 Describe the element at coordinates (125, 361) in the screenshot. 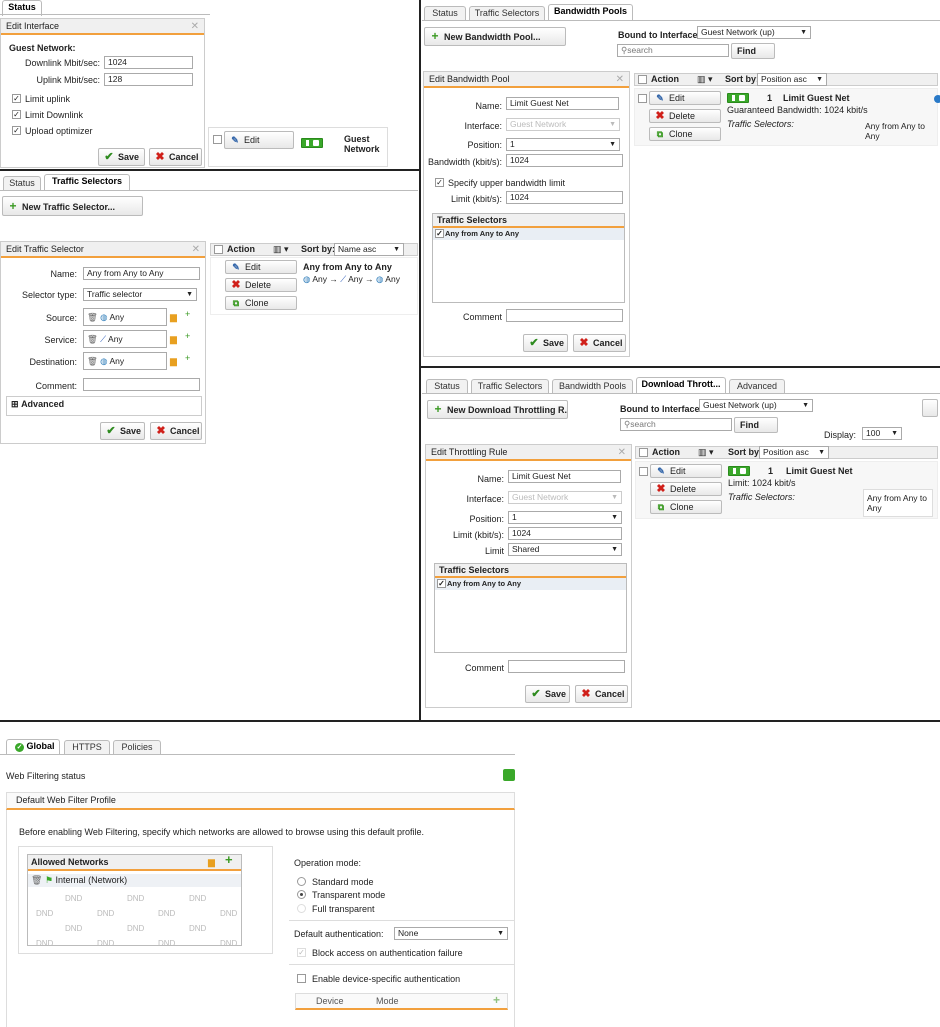

I see `destination-field: 🗑 ◍ Any` at that location.